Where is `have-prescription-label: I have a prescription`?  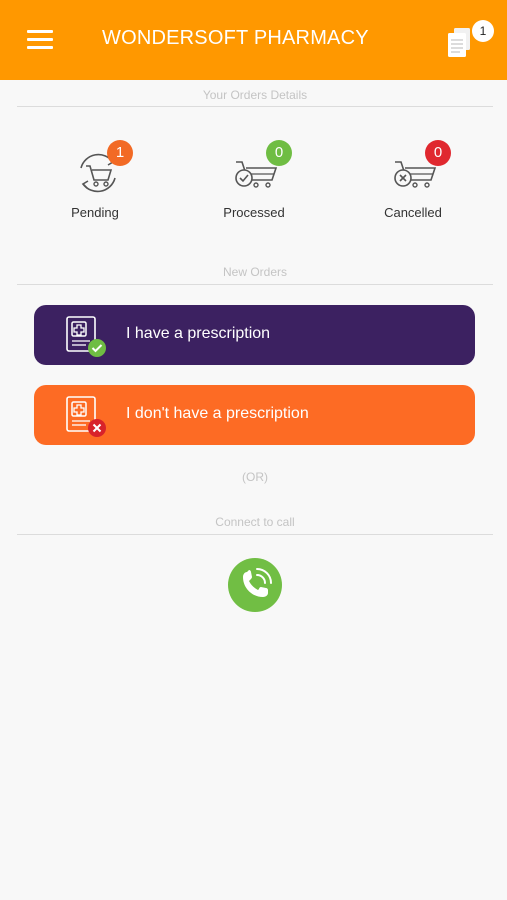 have-prescription-label: I have a prescription is located at coordinates (198, 333).